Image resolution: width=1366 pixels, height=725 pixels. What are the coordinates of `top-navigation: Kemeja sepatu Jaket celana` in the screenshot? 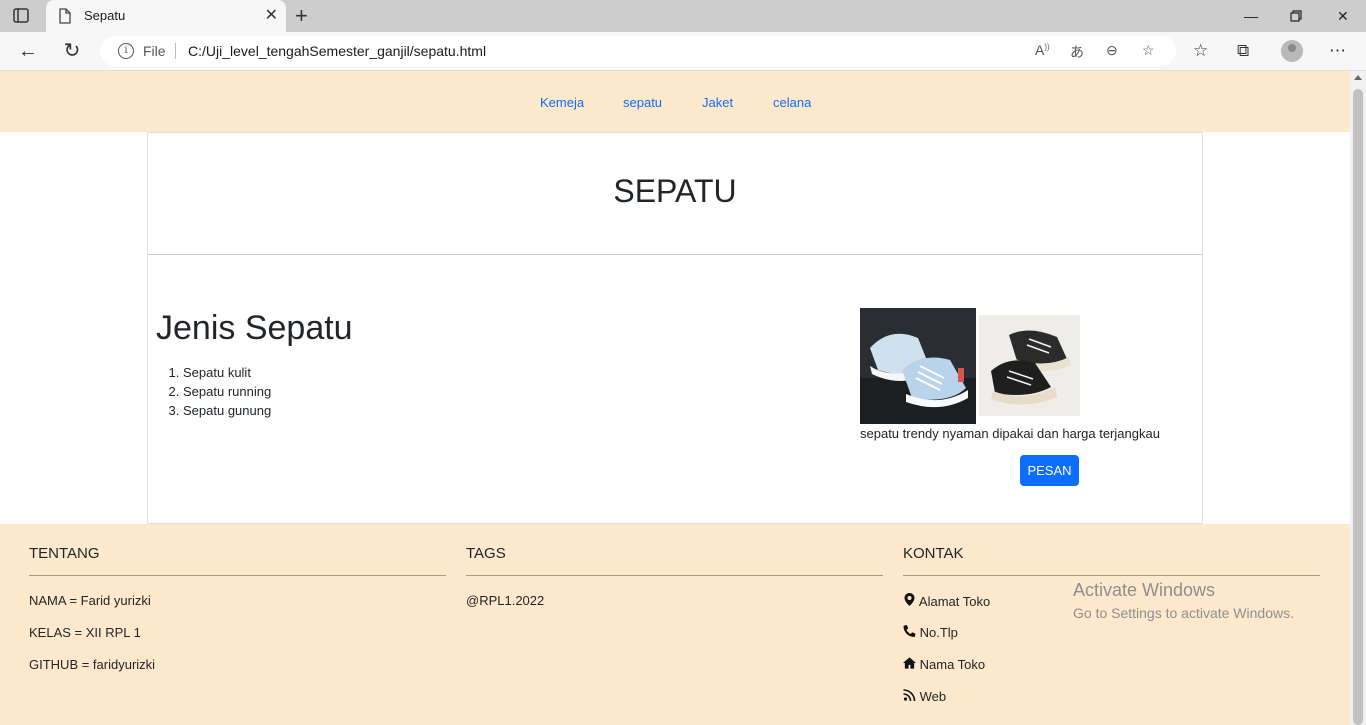 It's located at (675, 101).